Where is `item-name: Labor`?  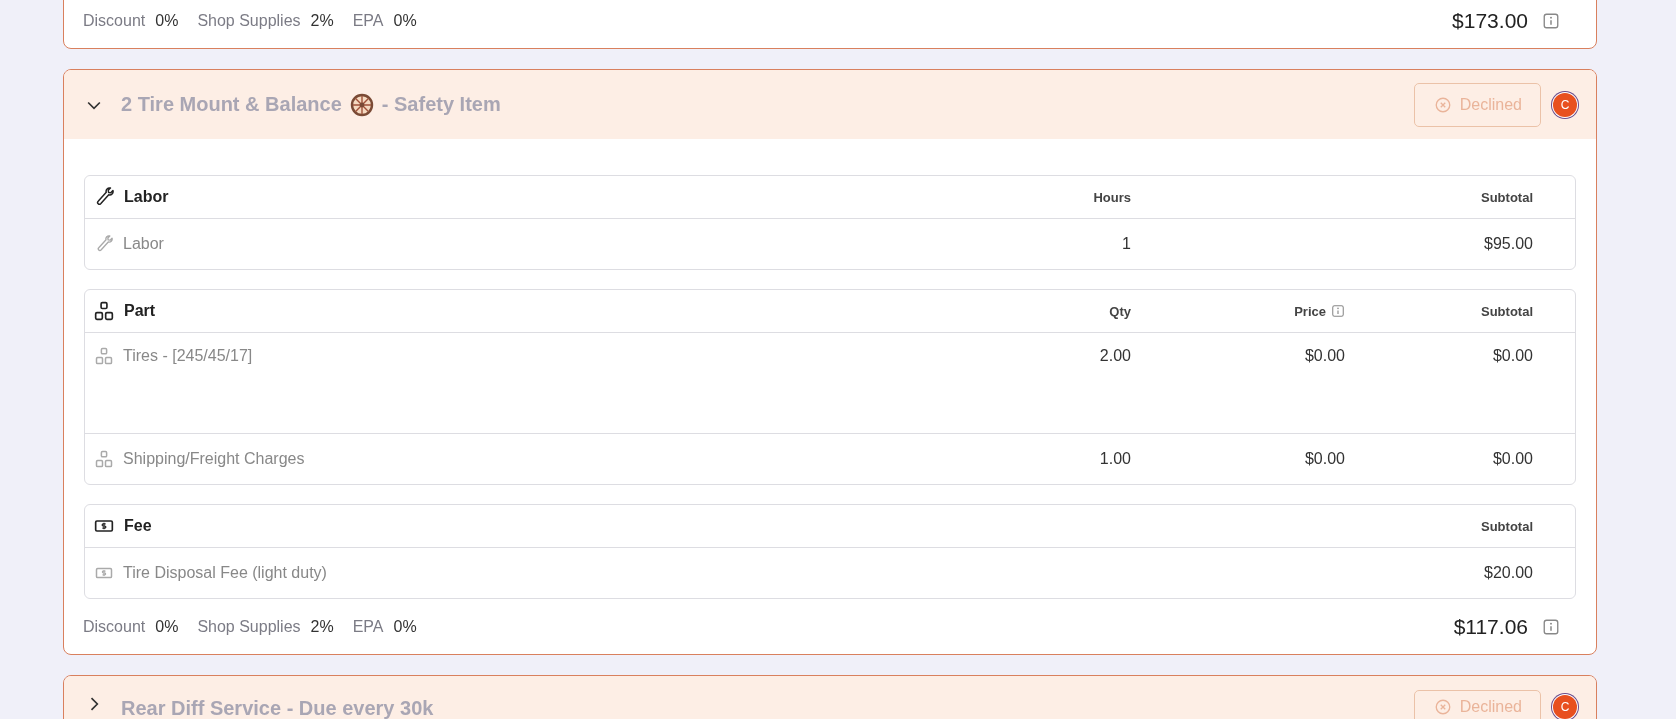
item-name: Labor is located at coordinates (143, 244).